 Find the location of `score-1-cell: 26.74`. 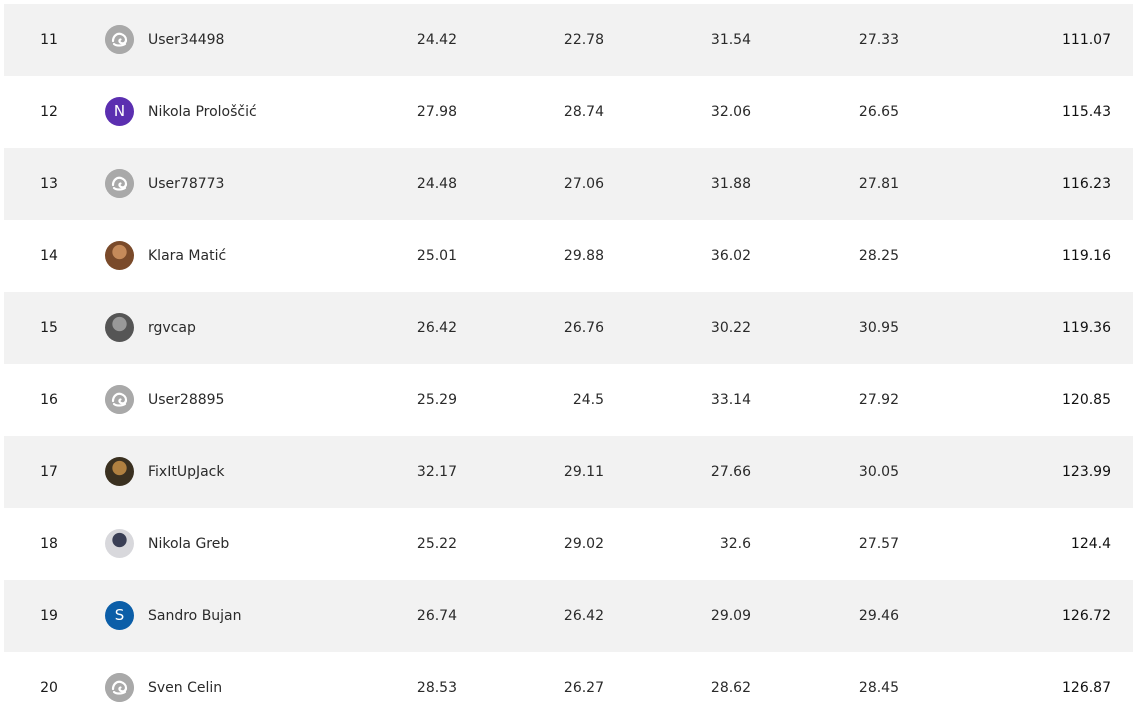

score-1-cell: 26.74 is located at coordinates (436, 616).